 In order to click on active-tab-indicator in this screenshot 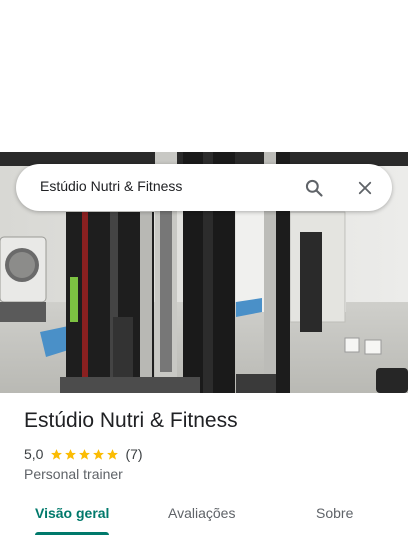, I will do `click(72, 533)`.